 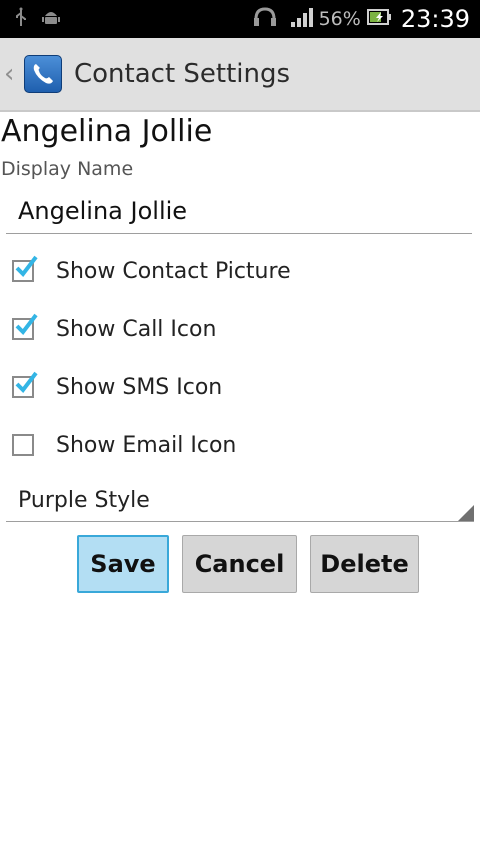 What do you see at coordinates (84, 500) in the screenshot?
I see `spinner-selected-value: Purple Style` at bounding box center [84, 500].